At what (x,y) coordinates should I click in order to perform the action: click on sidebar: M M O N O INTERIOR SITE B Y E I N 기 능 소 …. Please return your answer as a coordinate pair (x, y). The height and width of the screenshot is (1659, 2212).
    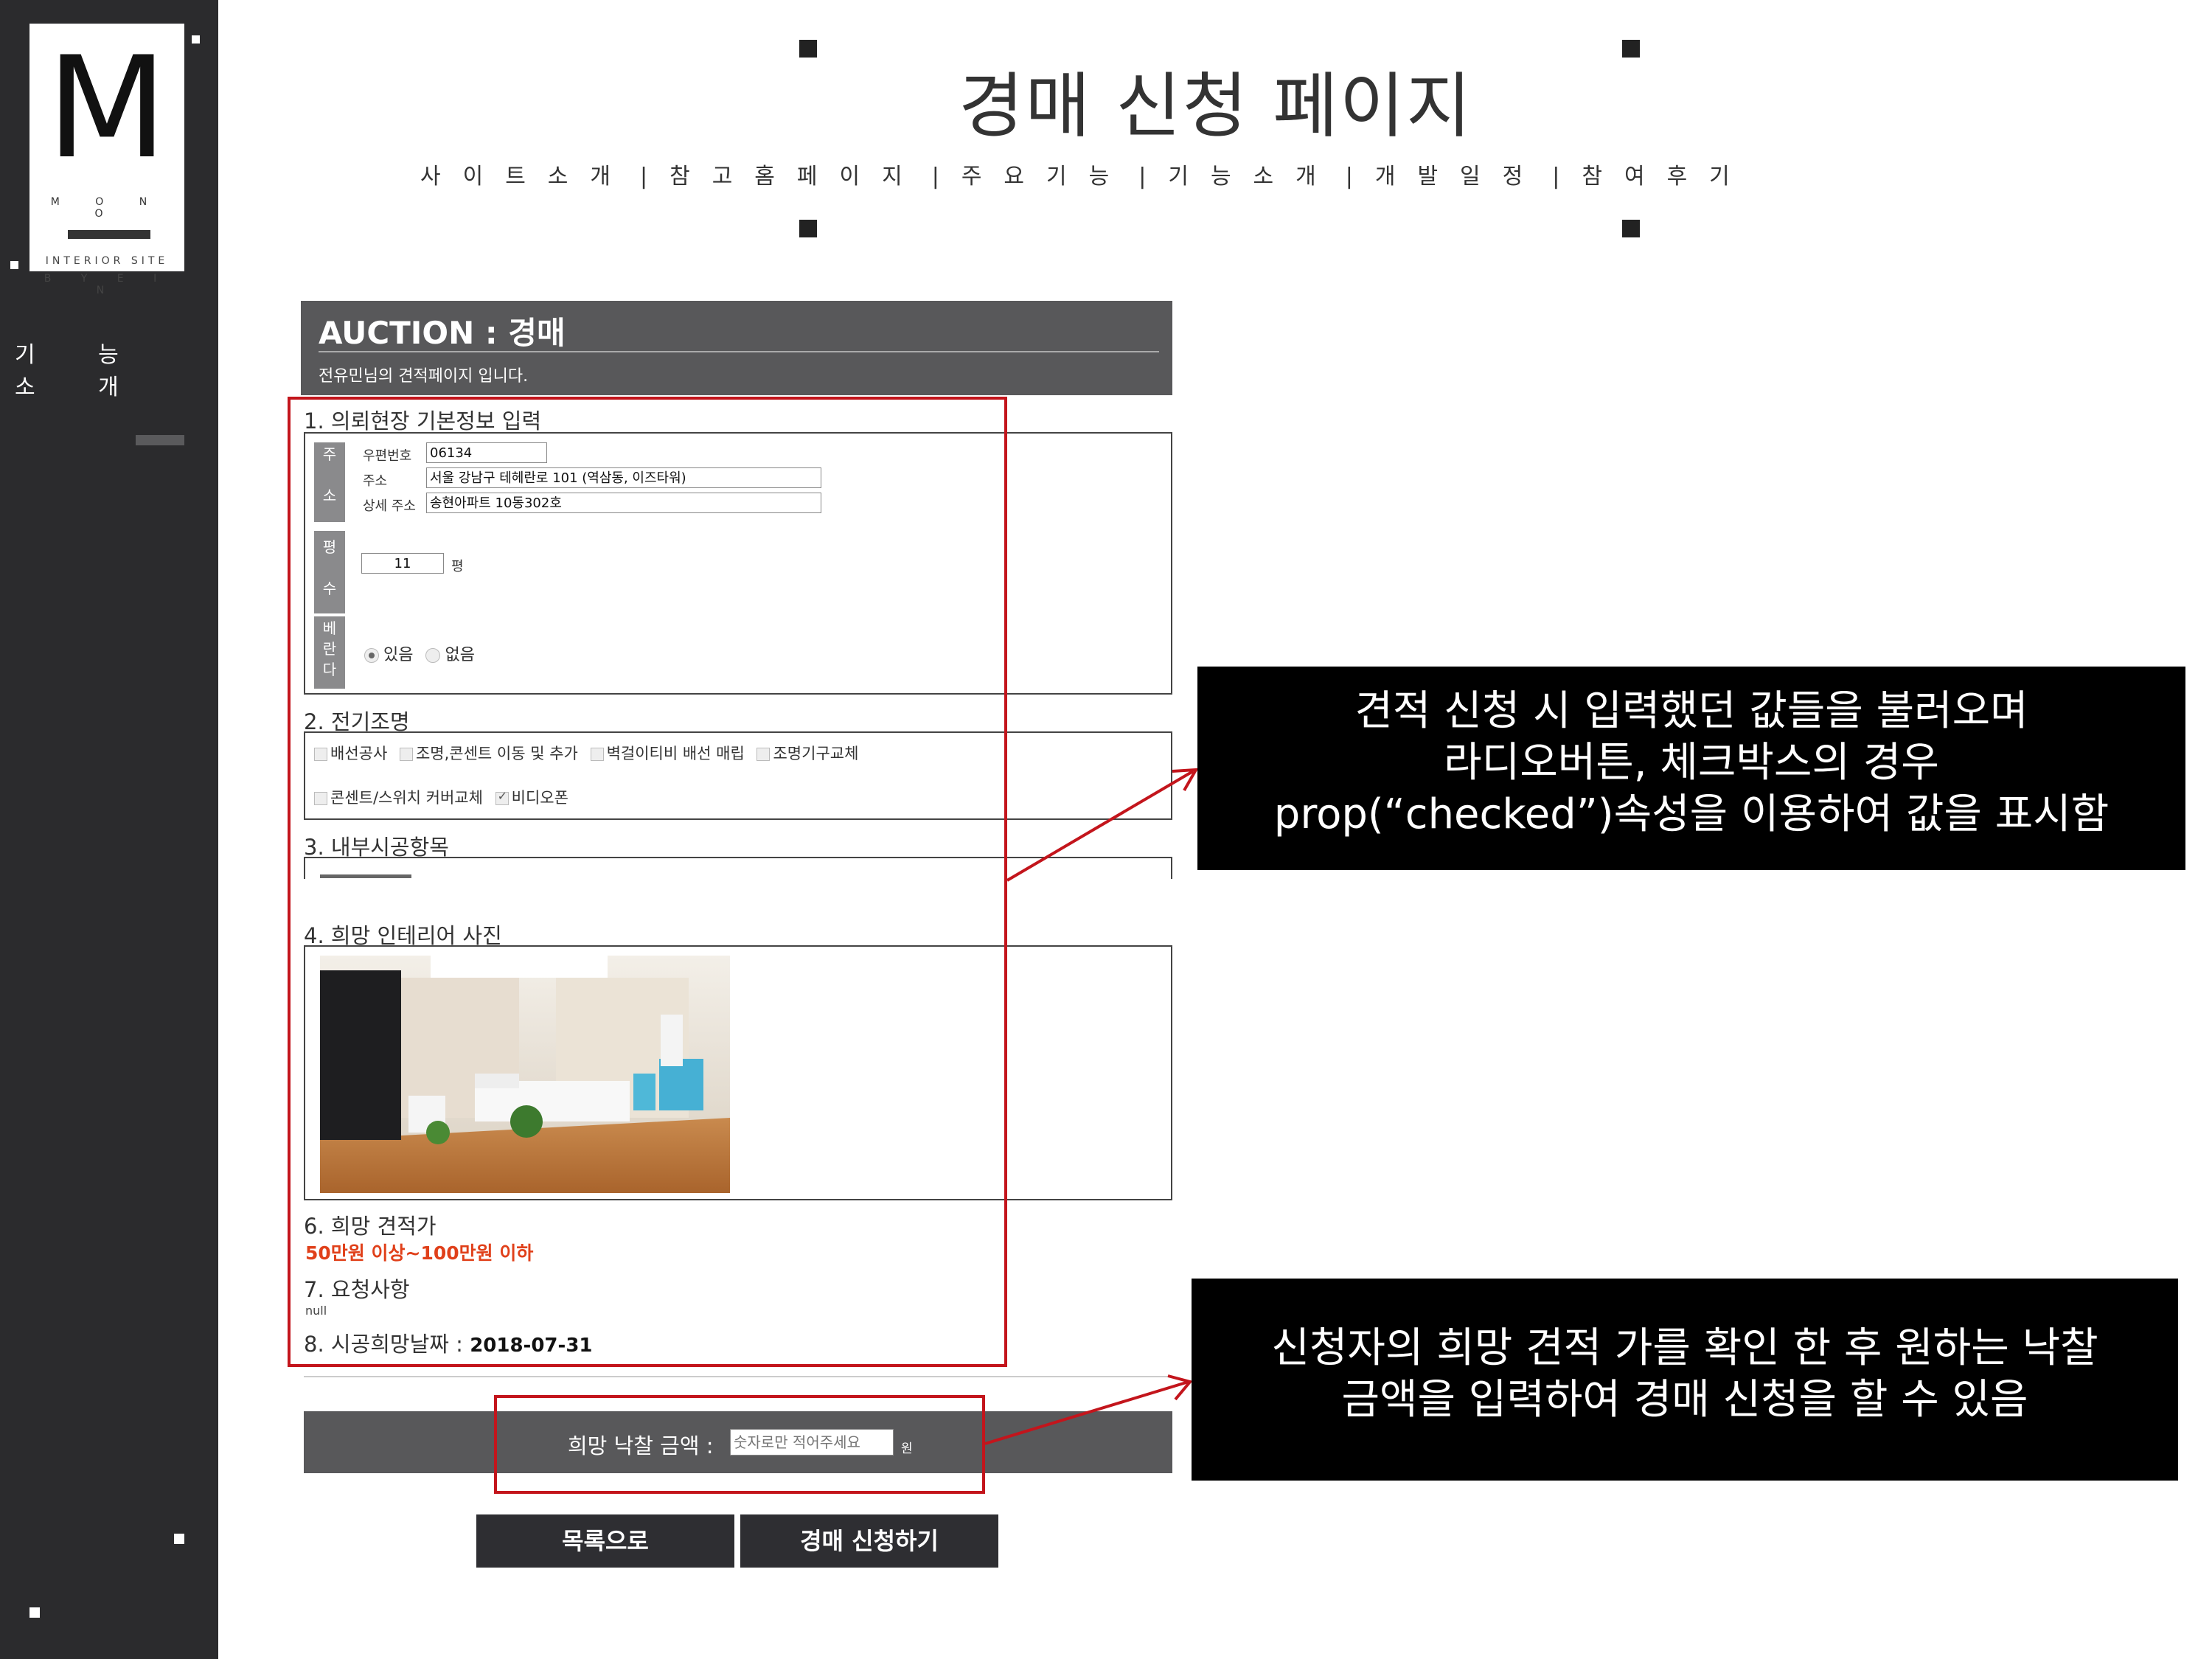
    Looking at the image, I should click on (109, 829).